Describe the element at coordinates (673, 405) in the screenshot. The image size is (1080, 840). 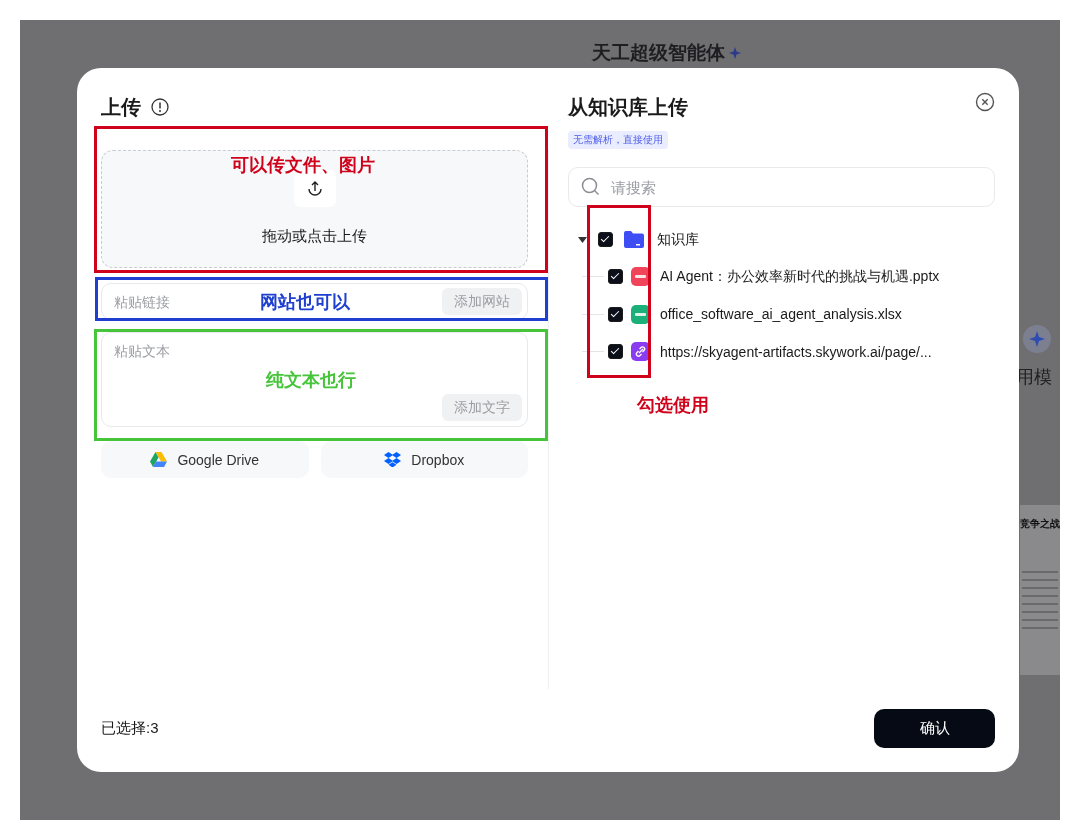
I see `annotation-label: 勾选使用` at that location.